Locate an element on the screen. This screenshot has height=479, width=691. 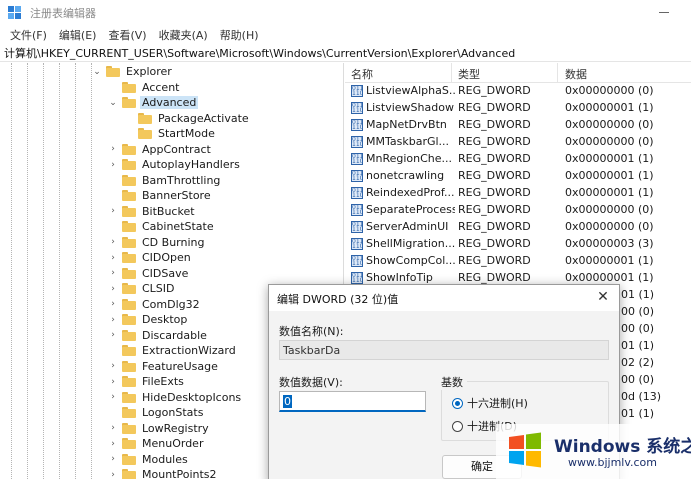
tree-item: › Modules is located at coordinates (149, 460).